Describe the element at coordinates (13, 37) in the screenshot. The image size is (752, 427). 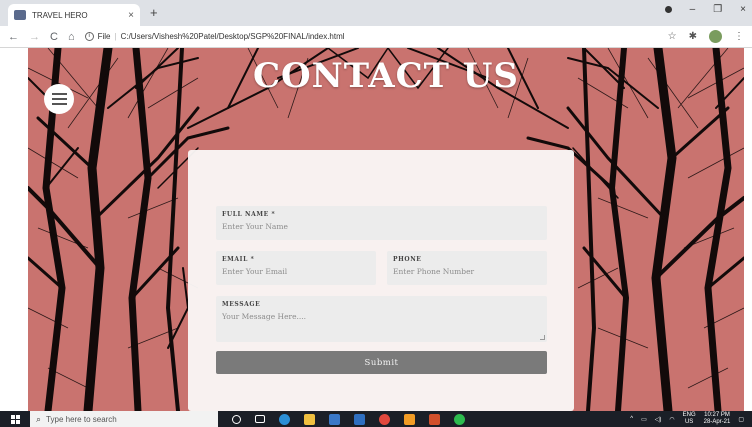
I see `back-button: ←` at that location.